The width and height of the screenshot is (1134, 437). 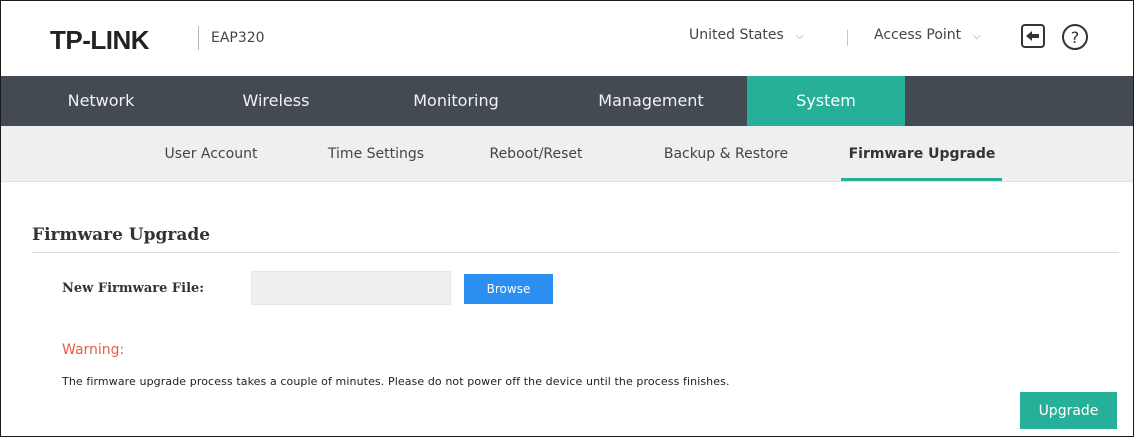 I want to click on tab-label: Wireless, so click(x=276, y=100).